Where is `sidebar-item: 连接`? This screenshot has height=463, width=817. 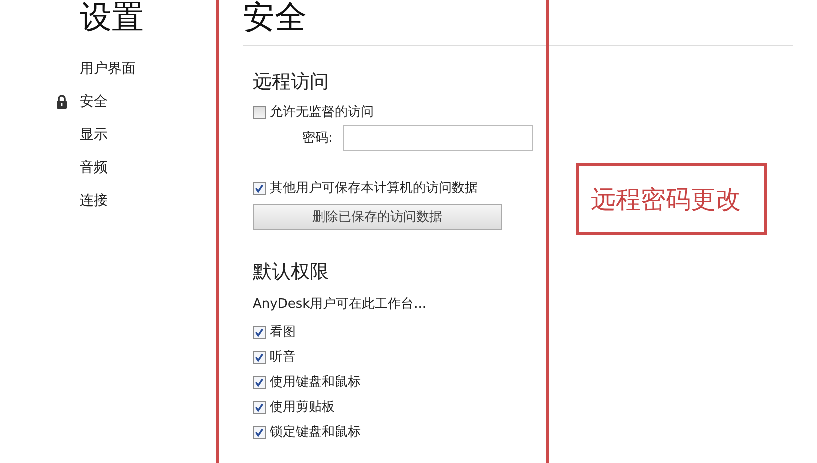 sidebar-item: 连接 is located at coordinates (94, 201).